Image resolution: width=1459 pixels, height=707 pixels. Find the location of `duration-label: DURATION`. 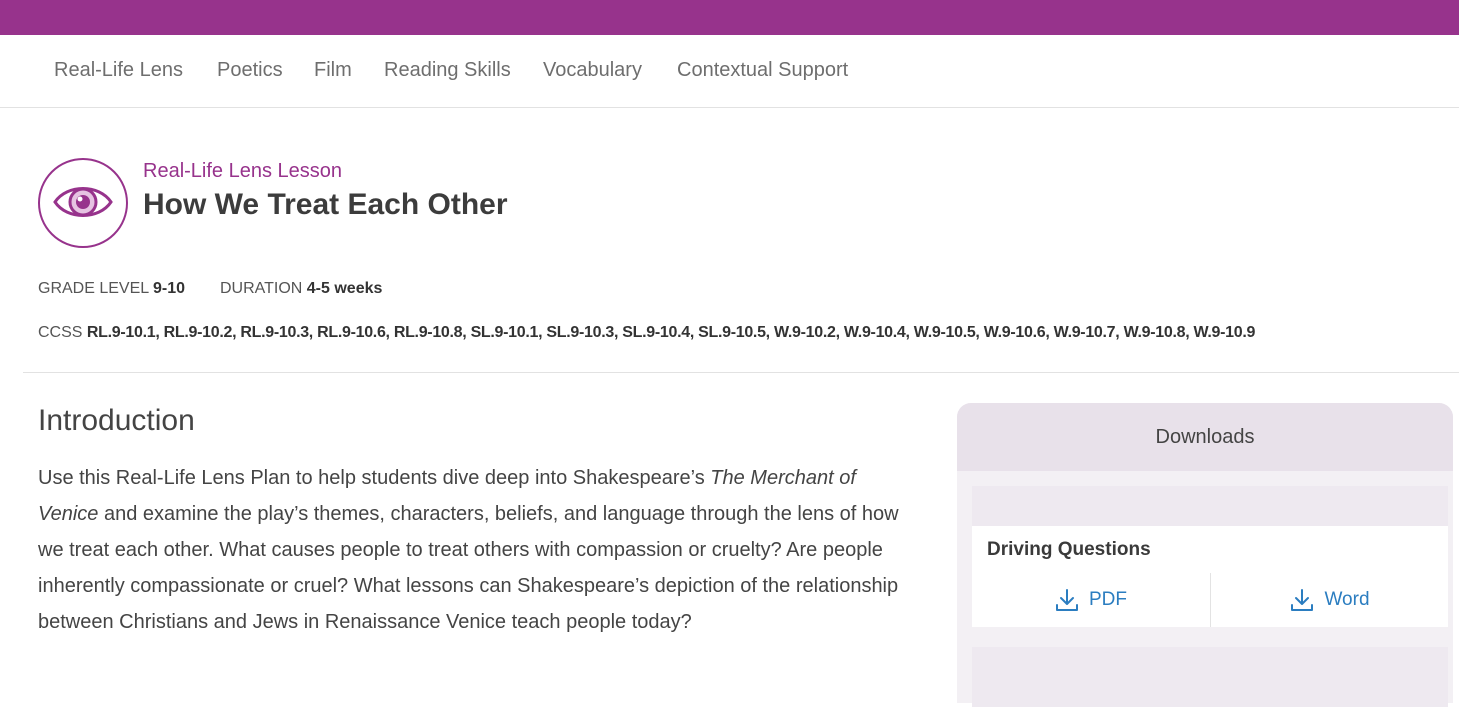

duration-label: DURATION is located at coordinates (261, 288).